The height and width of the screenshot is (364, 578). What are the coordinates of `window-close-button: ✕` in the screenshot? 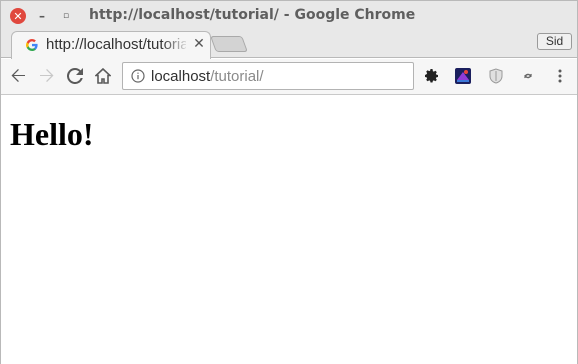 It's located at (18, 16).